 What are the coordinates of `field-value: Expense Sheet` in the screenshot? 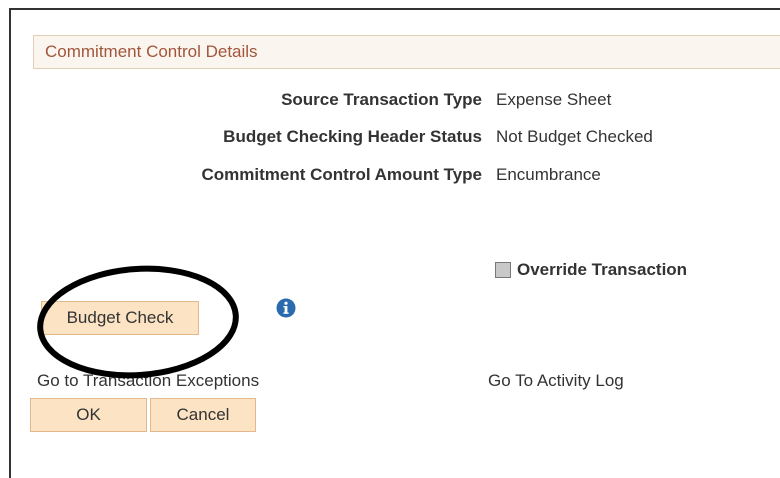 It's located at (554, 99).